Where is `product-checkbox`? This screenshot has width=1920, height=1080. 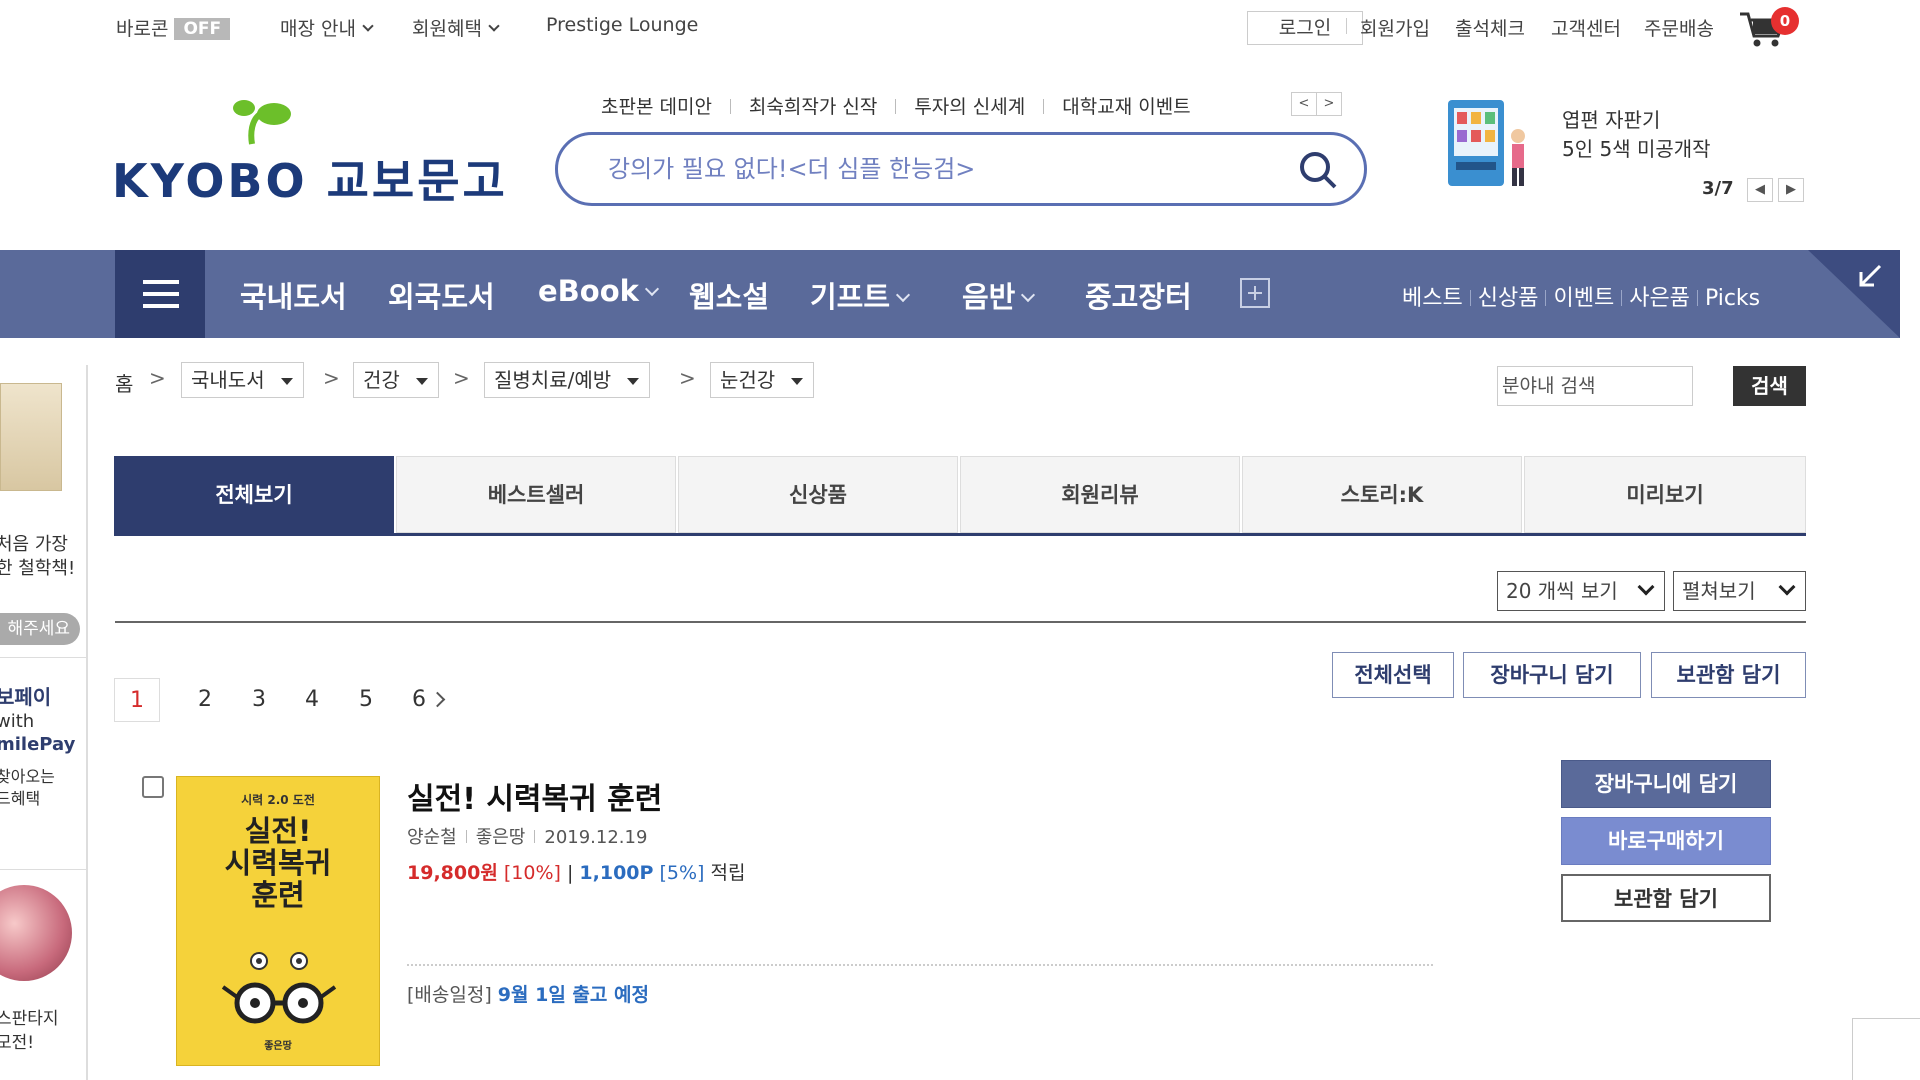 product-checkbox is located at coordinates (153, 787).